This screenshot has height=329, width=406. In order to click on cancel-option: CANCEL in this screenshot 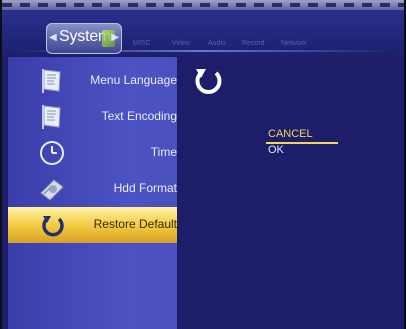, I will do `click(290, 134)`.